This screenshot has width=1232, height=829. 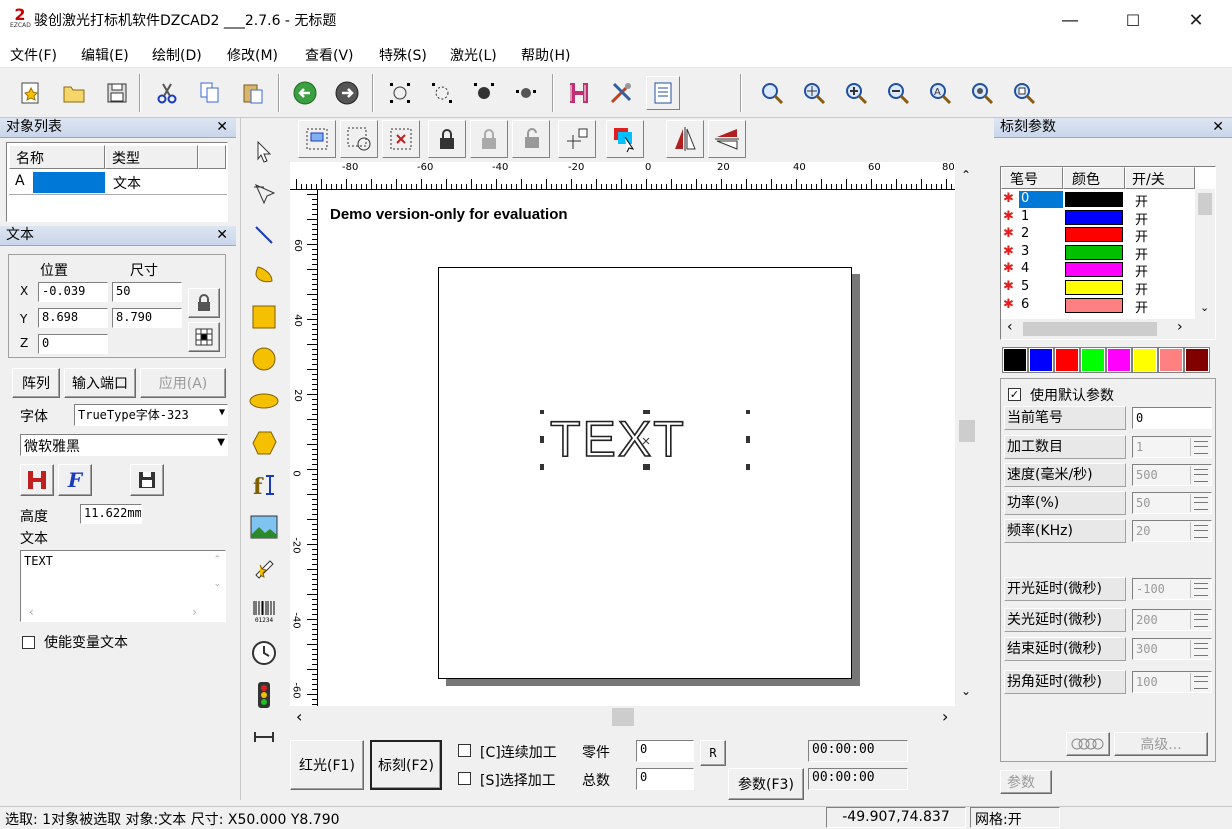 What do you see at coordinates (147, 318) in the screenshot?
I see `size-y-input: 8.790` at bounding box center [147, 318].